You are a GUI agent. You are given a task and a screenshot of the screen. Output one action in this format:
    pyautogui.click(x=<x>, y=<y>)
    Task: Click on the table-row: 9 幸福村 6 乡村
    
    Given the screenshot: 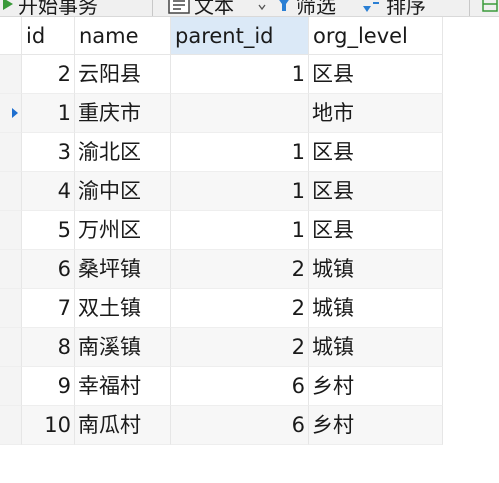 What is the action you would take?
    pyautogui.click(x=221, y=386)
    